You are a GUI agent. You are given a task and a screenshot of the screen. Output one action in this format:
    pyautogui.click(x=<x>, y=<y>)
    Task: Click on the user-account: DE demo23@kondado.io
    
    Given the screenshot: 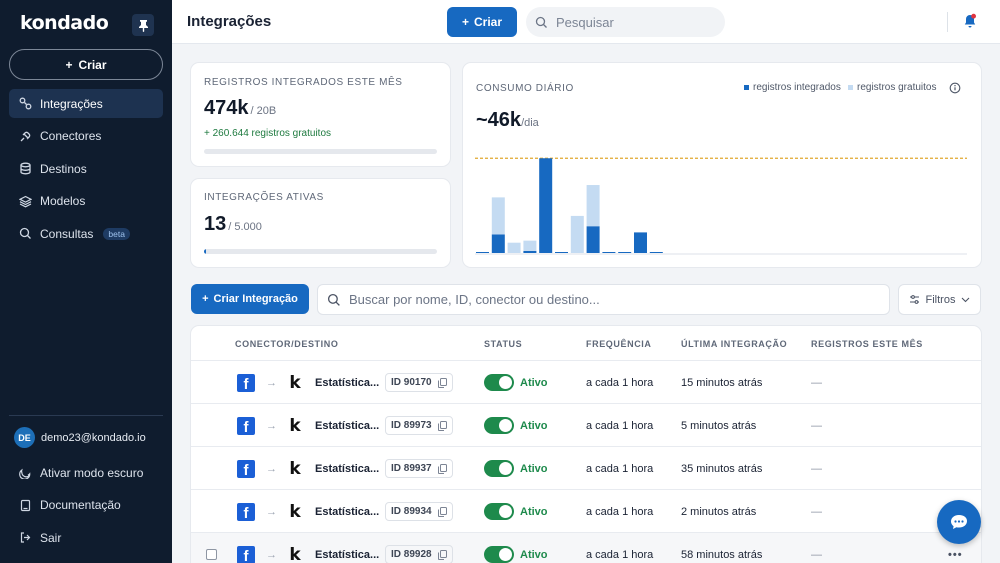 What is the action you would take?
    pyautogui.click(x=80, y=437)
    